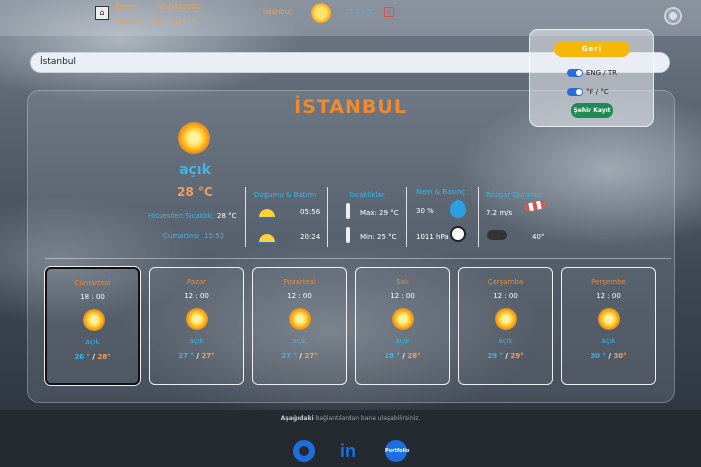 Image resolution: width=701 pixels, height=467 pixels. What do you see at coordinates (517, 356) in the screenshot?
I see `forecast-high: 29°` at bounding box center [517, 356].